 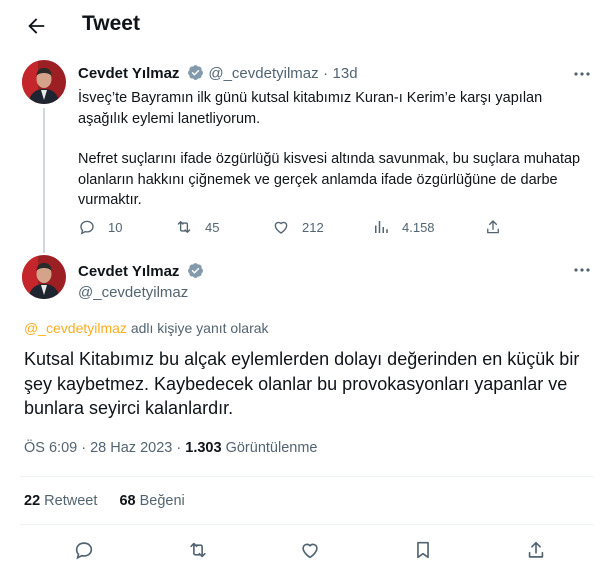 I want to click on bookmark-icon, so click(x=423, y=550).